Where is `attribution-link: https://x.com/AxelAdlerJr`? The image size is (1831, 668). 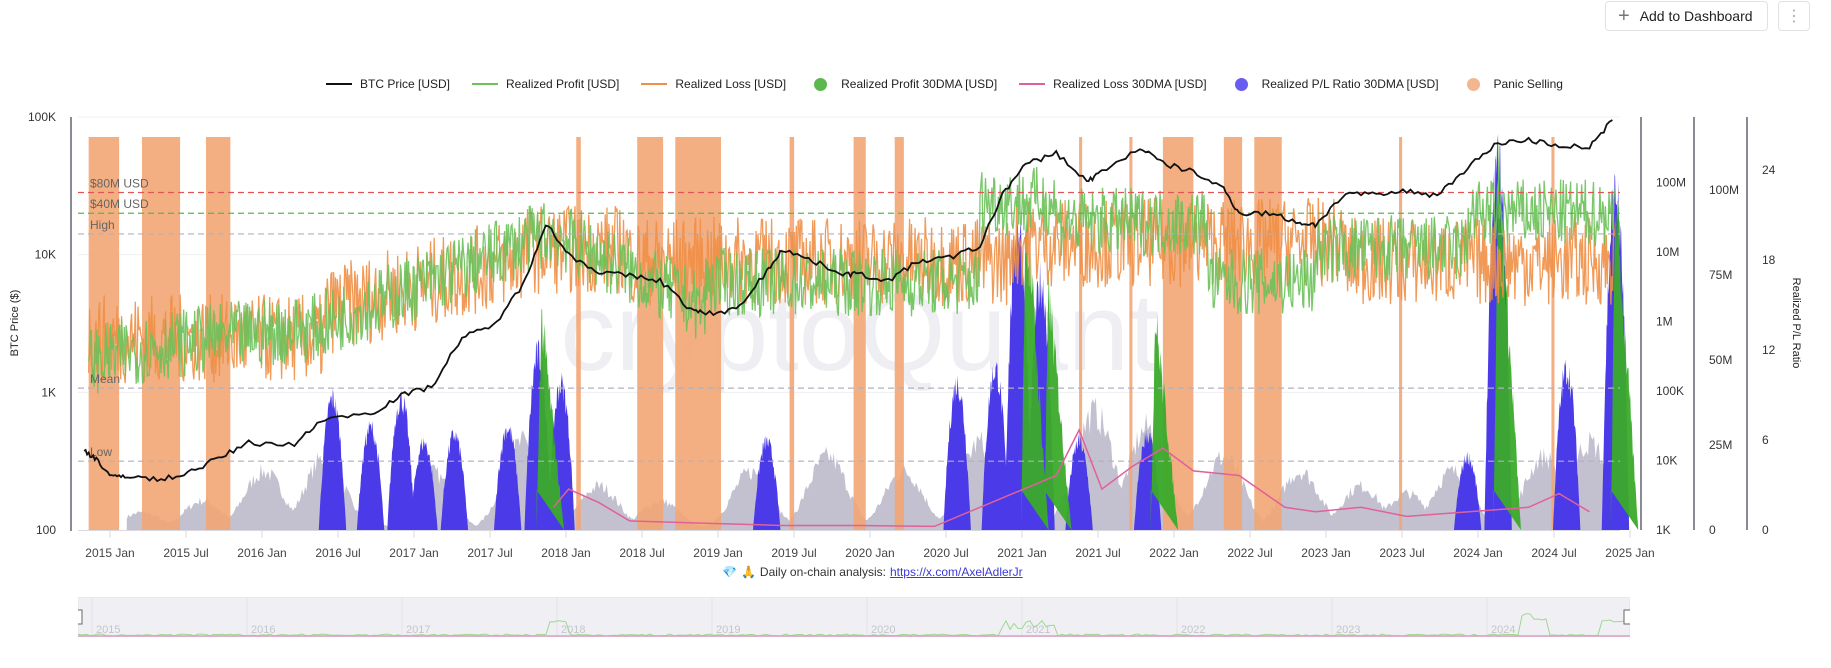
attribution-link: https://x.com/AxelAdlerJr is located at coordinates (956, 572).